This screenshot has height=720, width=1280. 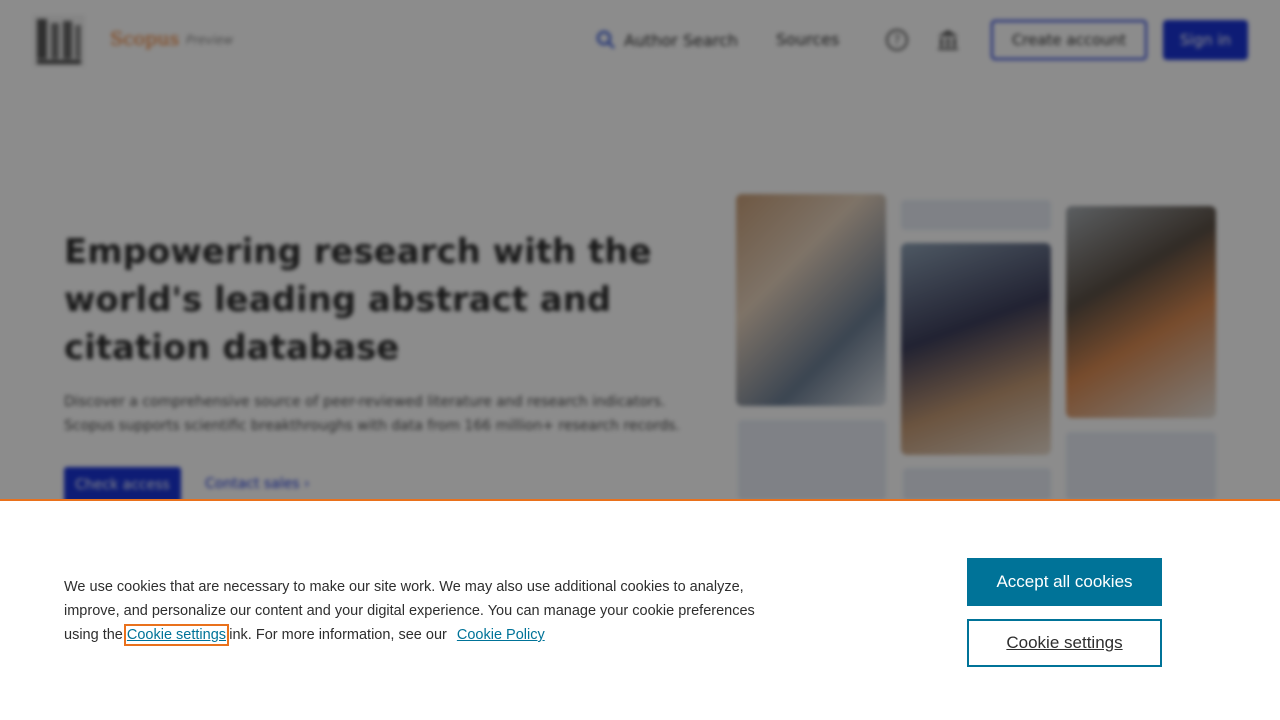 What do you see at coordinates (336, 635) in the screenshot?
I see `cookie-message-text-2: link. For more information, see our` at bounding box center [336, 635].